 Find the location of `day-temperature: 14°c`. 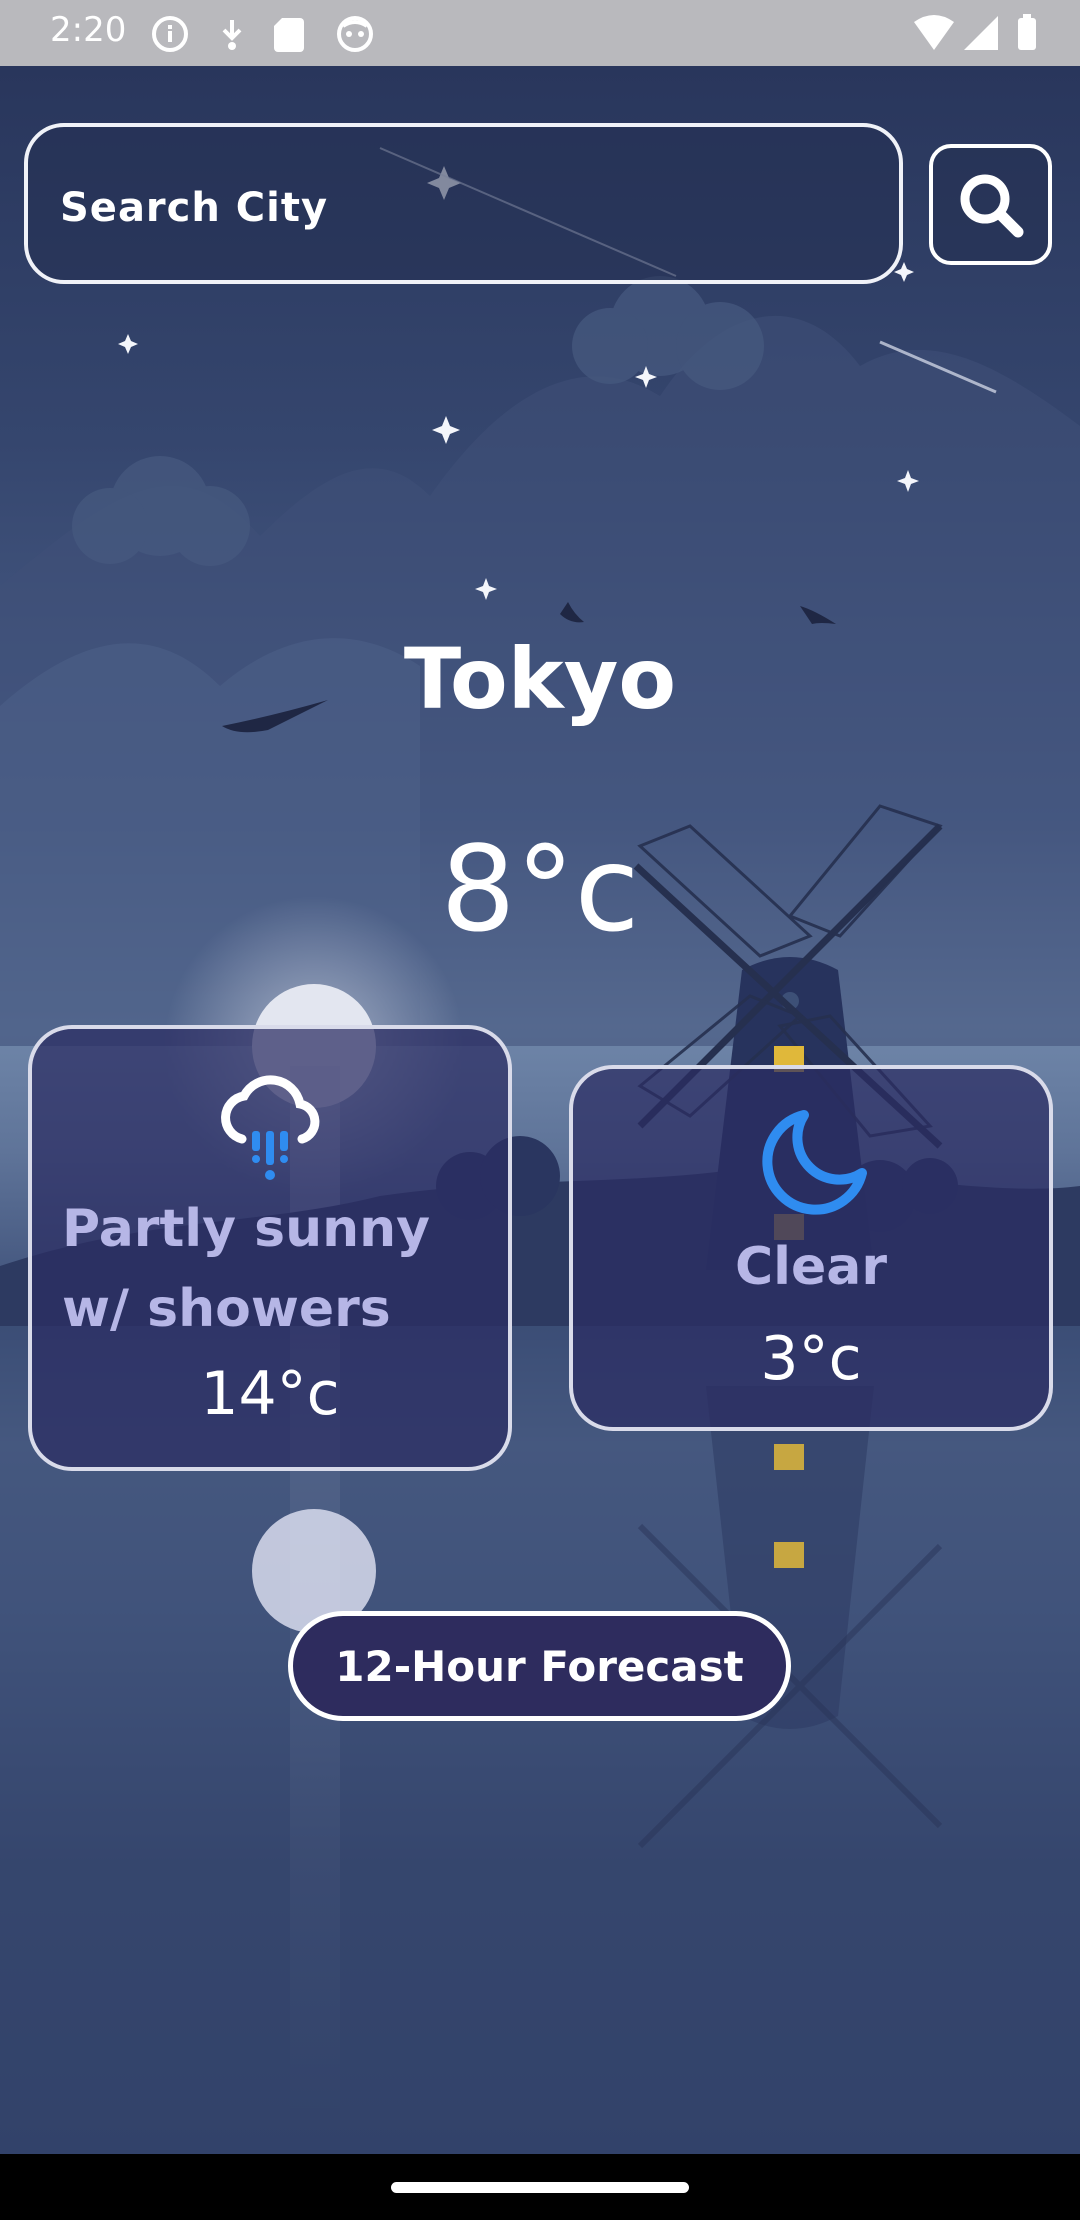

day-temperature: 14°c is located at coordinates (270, 1394).